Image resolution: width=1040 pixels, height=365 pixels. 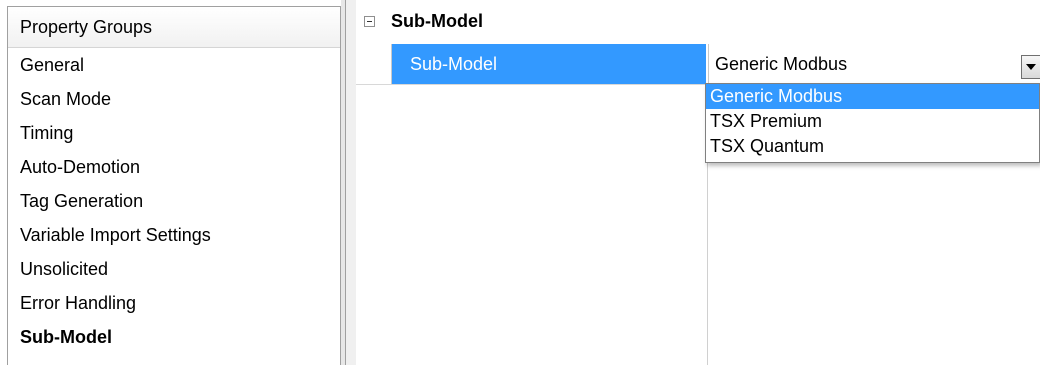 What do you see at coordinates (548, 64) in the screenshot?
I see `property-name: Sub-Model` at bounding box center [548, 64].